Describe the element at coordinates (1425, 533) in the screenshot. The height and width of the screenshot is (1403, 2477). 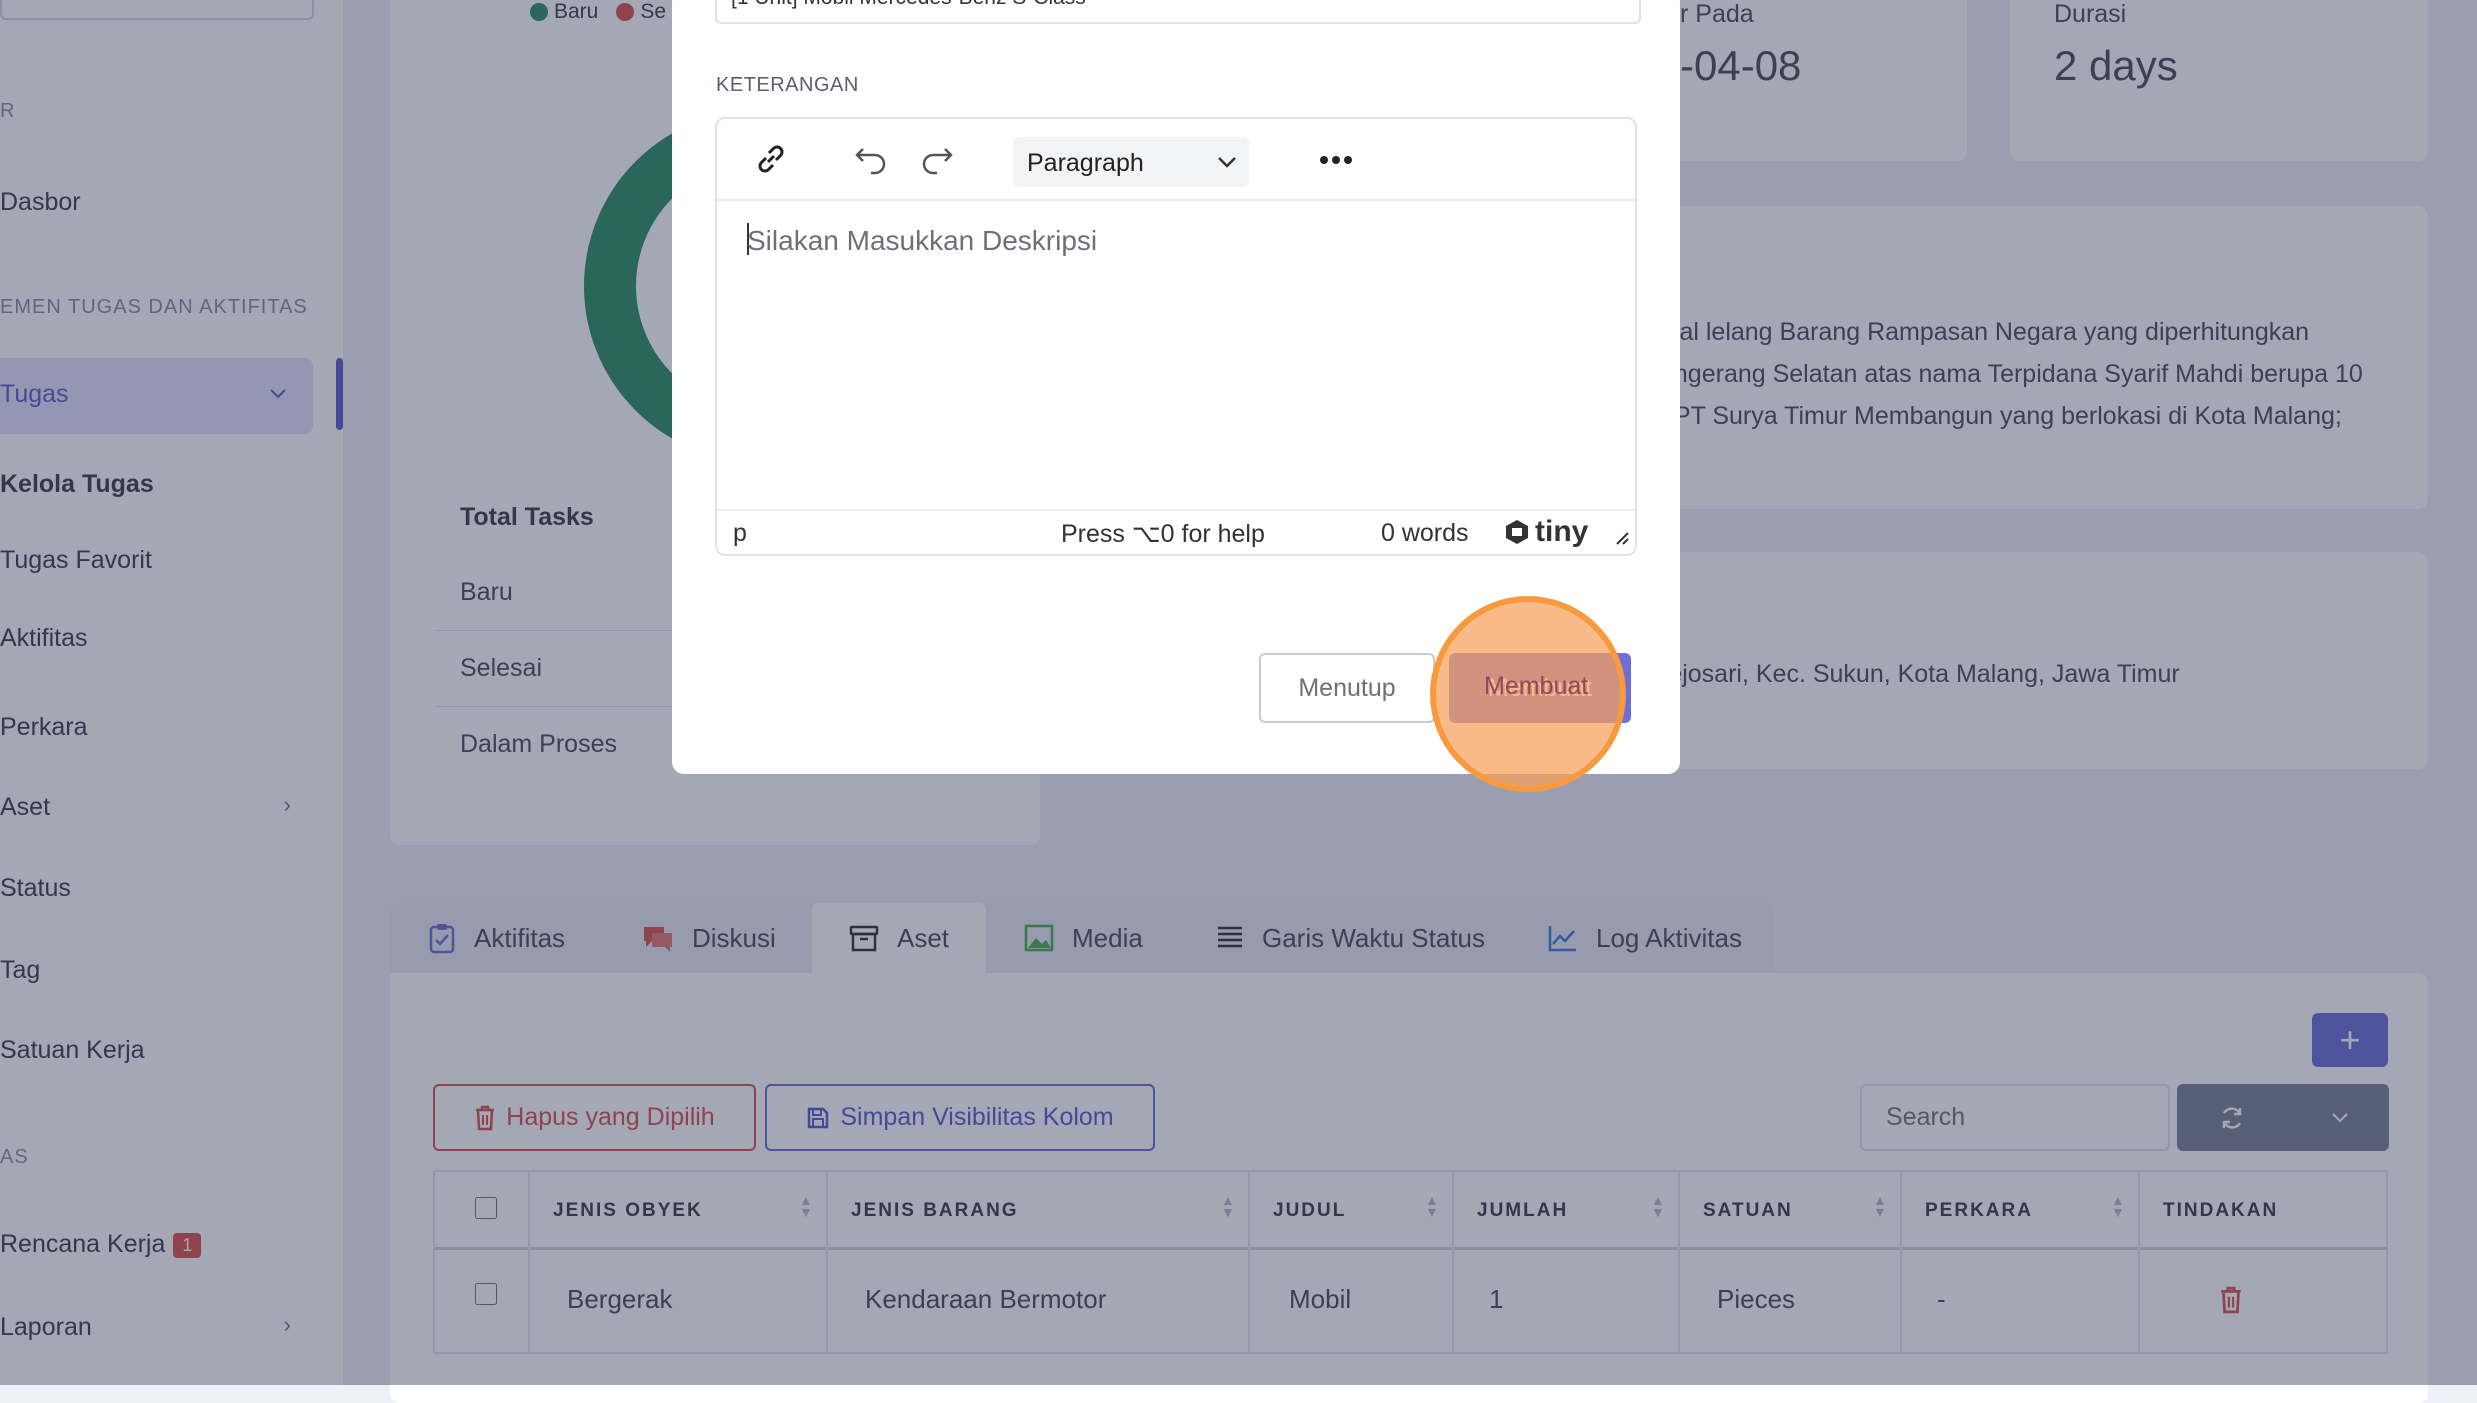
I see `word-count: 0 words` at that location.